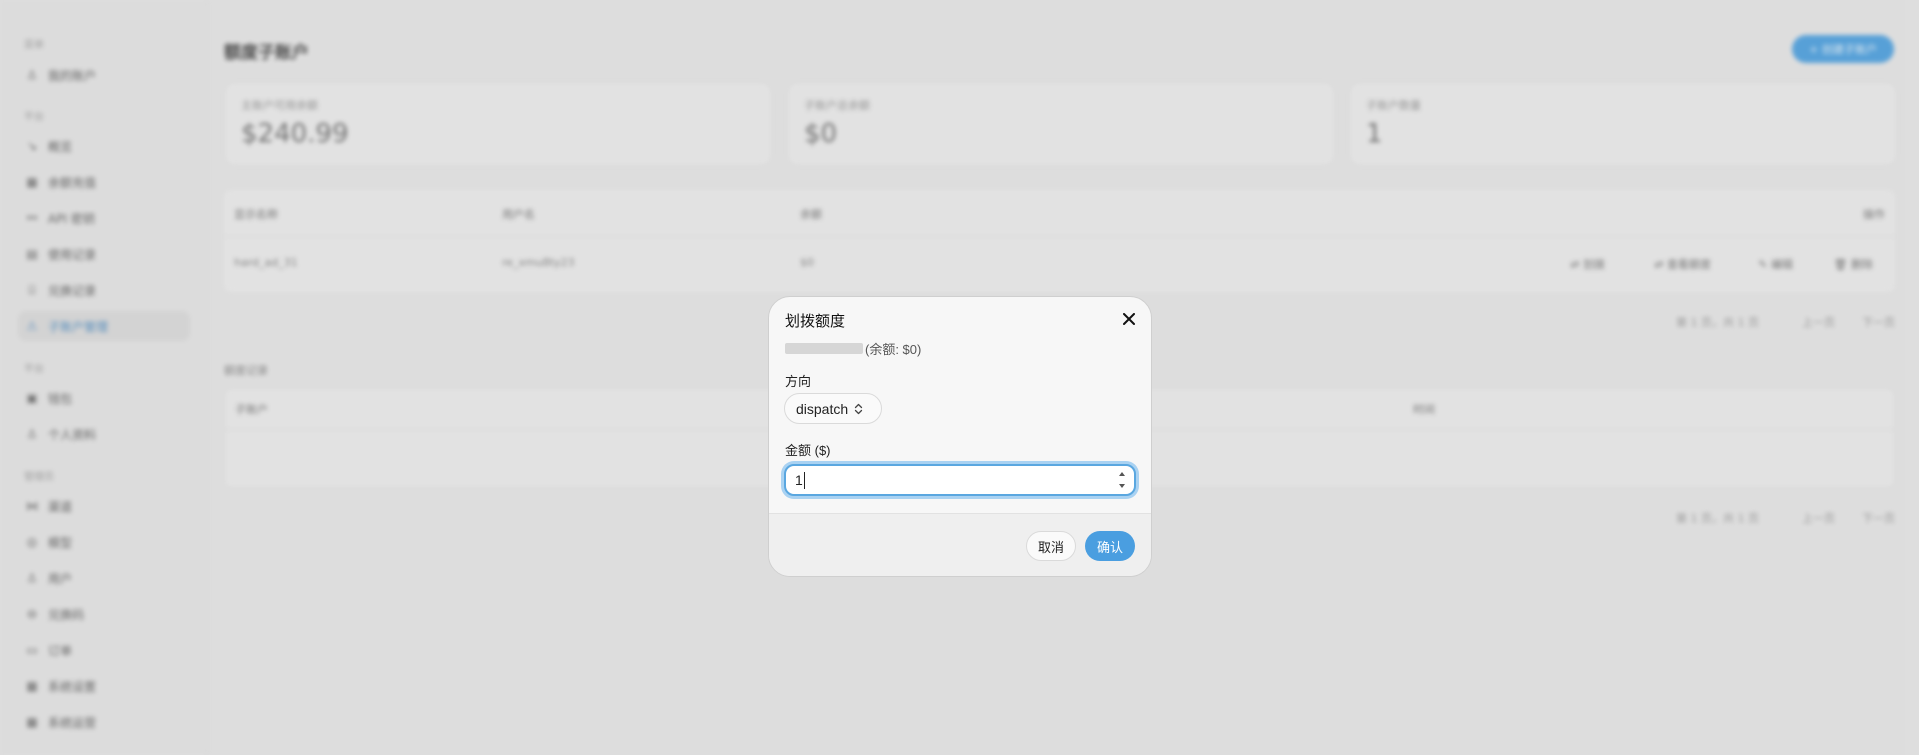 Image resolution: width=1919 pixels, height=755 pixels. What do you see at coordinates (822, 408) in the screenshot?
I see `direction-value: dispatch` at bounding box center [822, 408].